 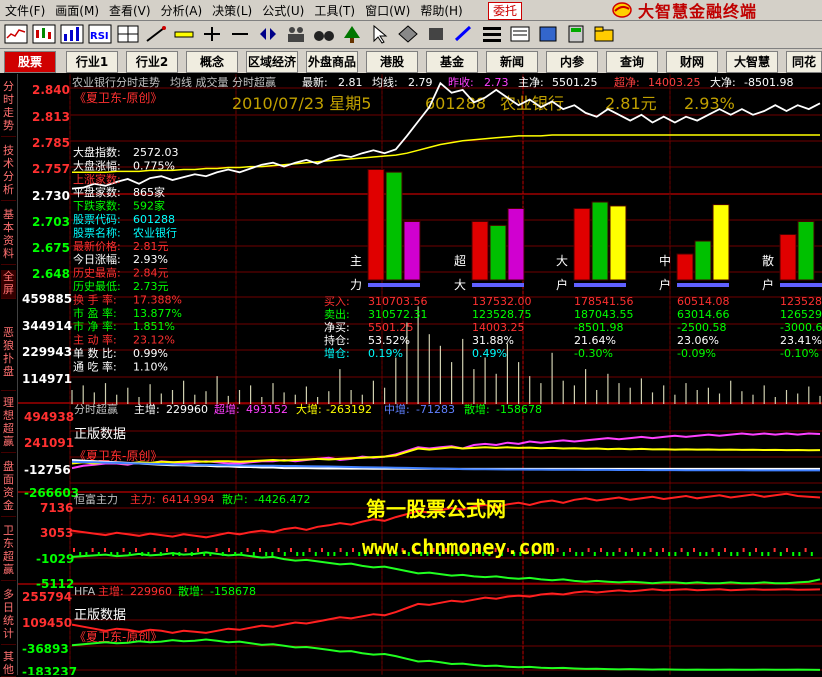 I want to click on stats-cell: 0.49%, so click(x=489, y=353).